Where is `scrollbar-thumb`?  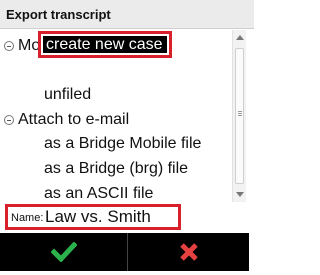
scrollbar-thumb is located at coordinates (239, 116).